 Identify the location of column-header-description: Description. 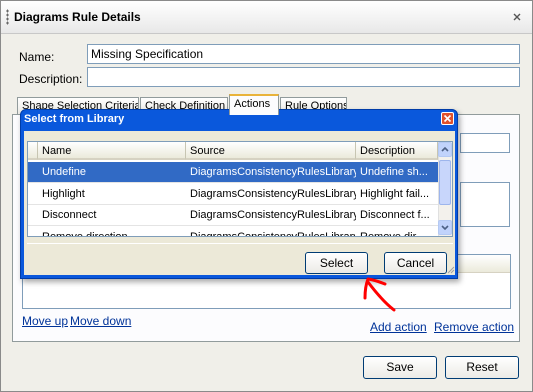
(397, 151).